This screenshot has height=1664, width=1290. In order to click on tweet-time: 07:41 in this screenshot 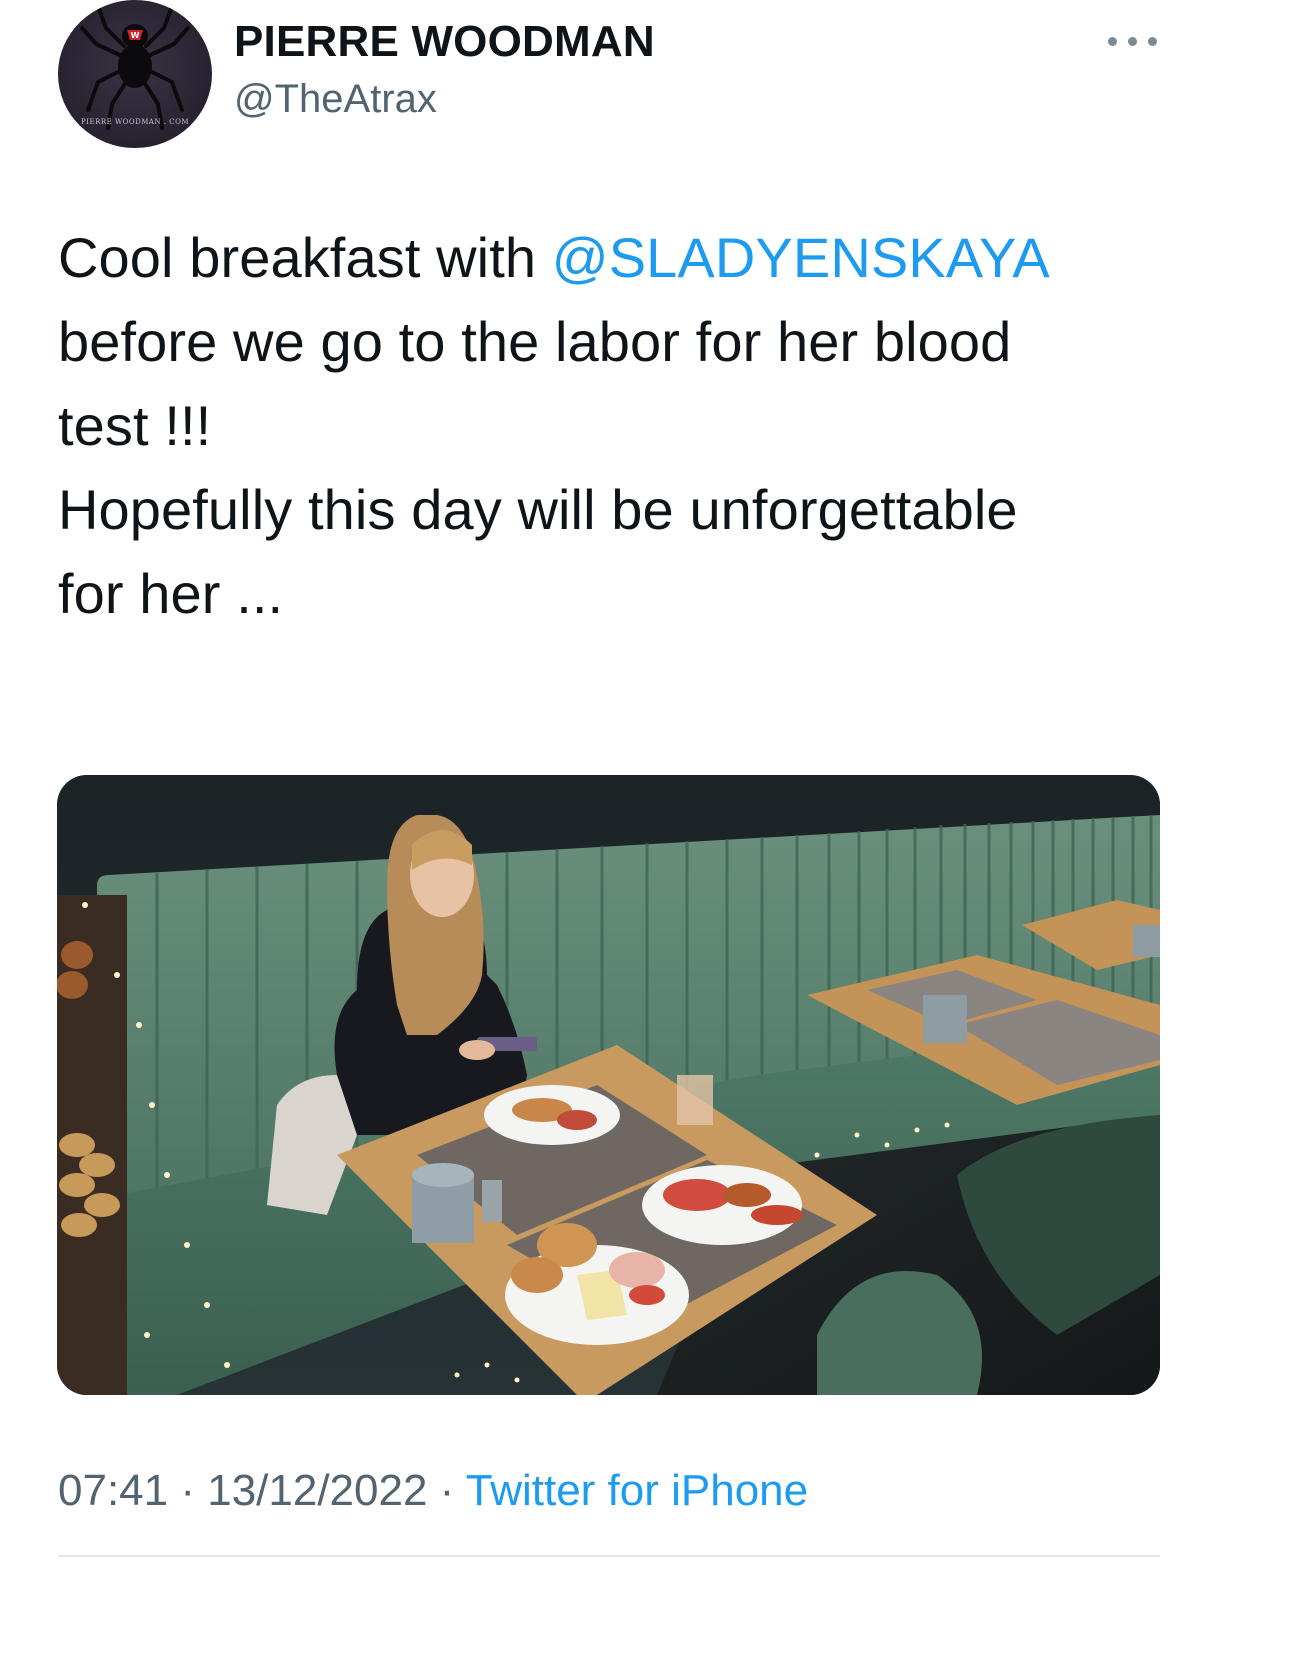, I will do `click(113, 1490)`.